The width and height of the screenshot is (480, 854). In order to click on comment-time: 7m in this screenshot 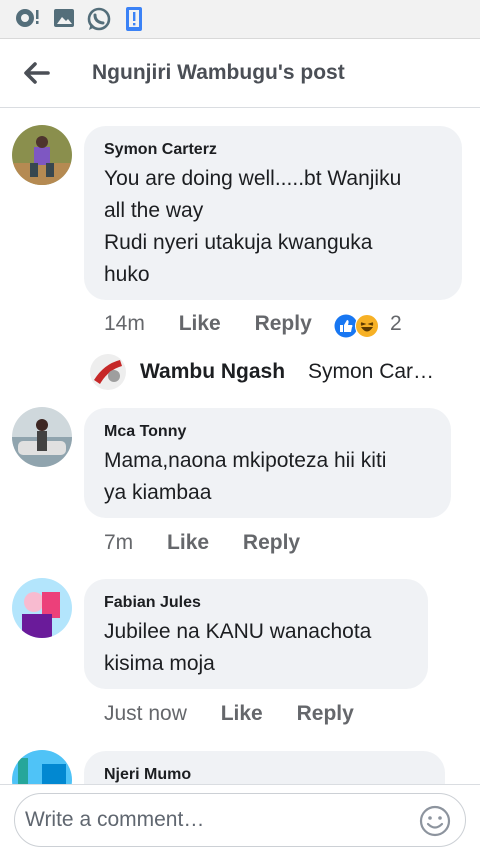, I will do `click(119, 542)`.